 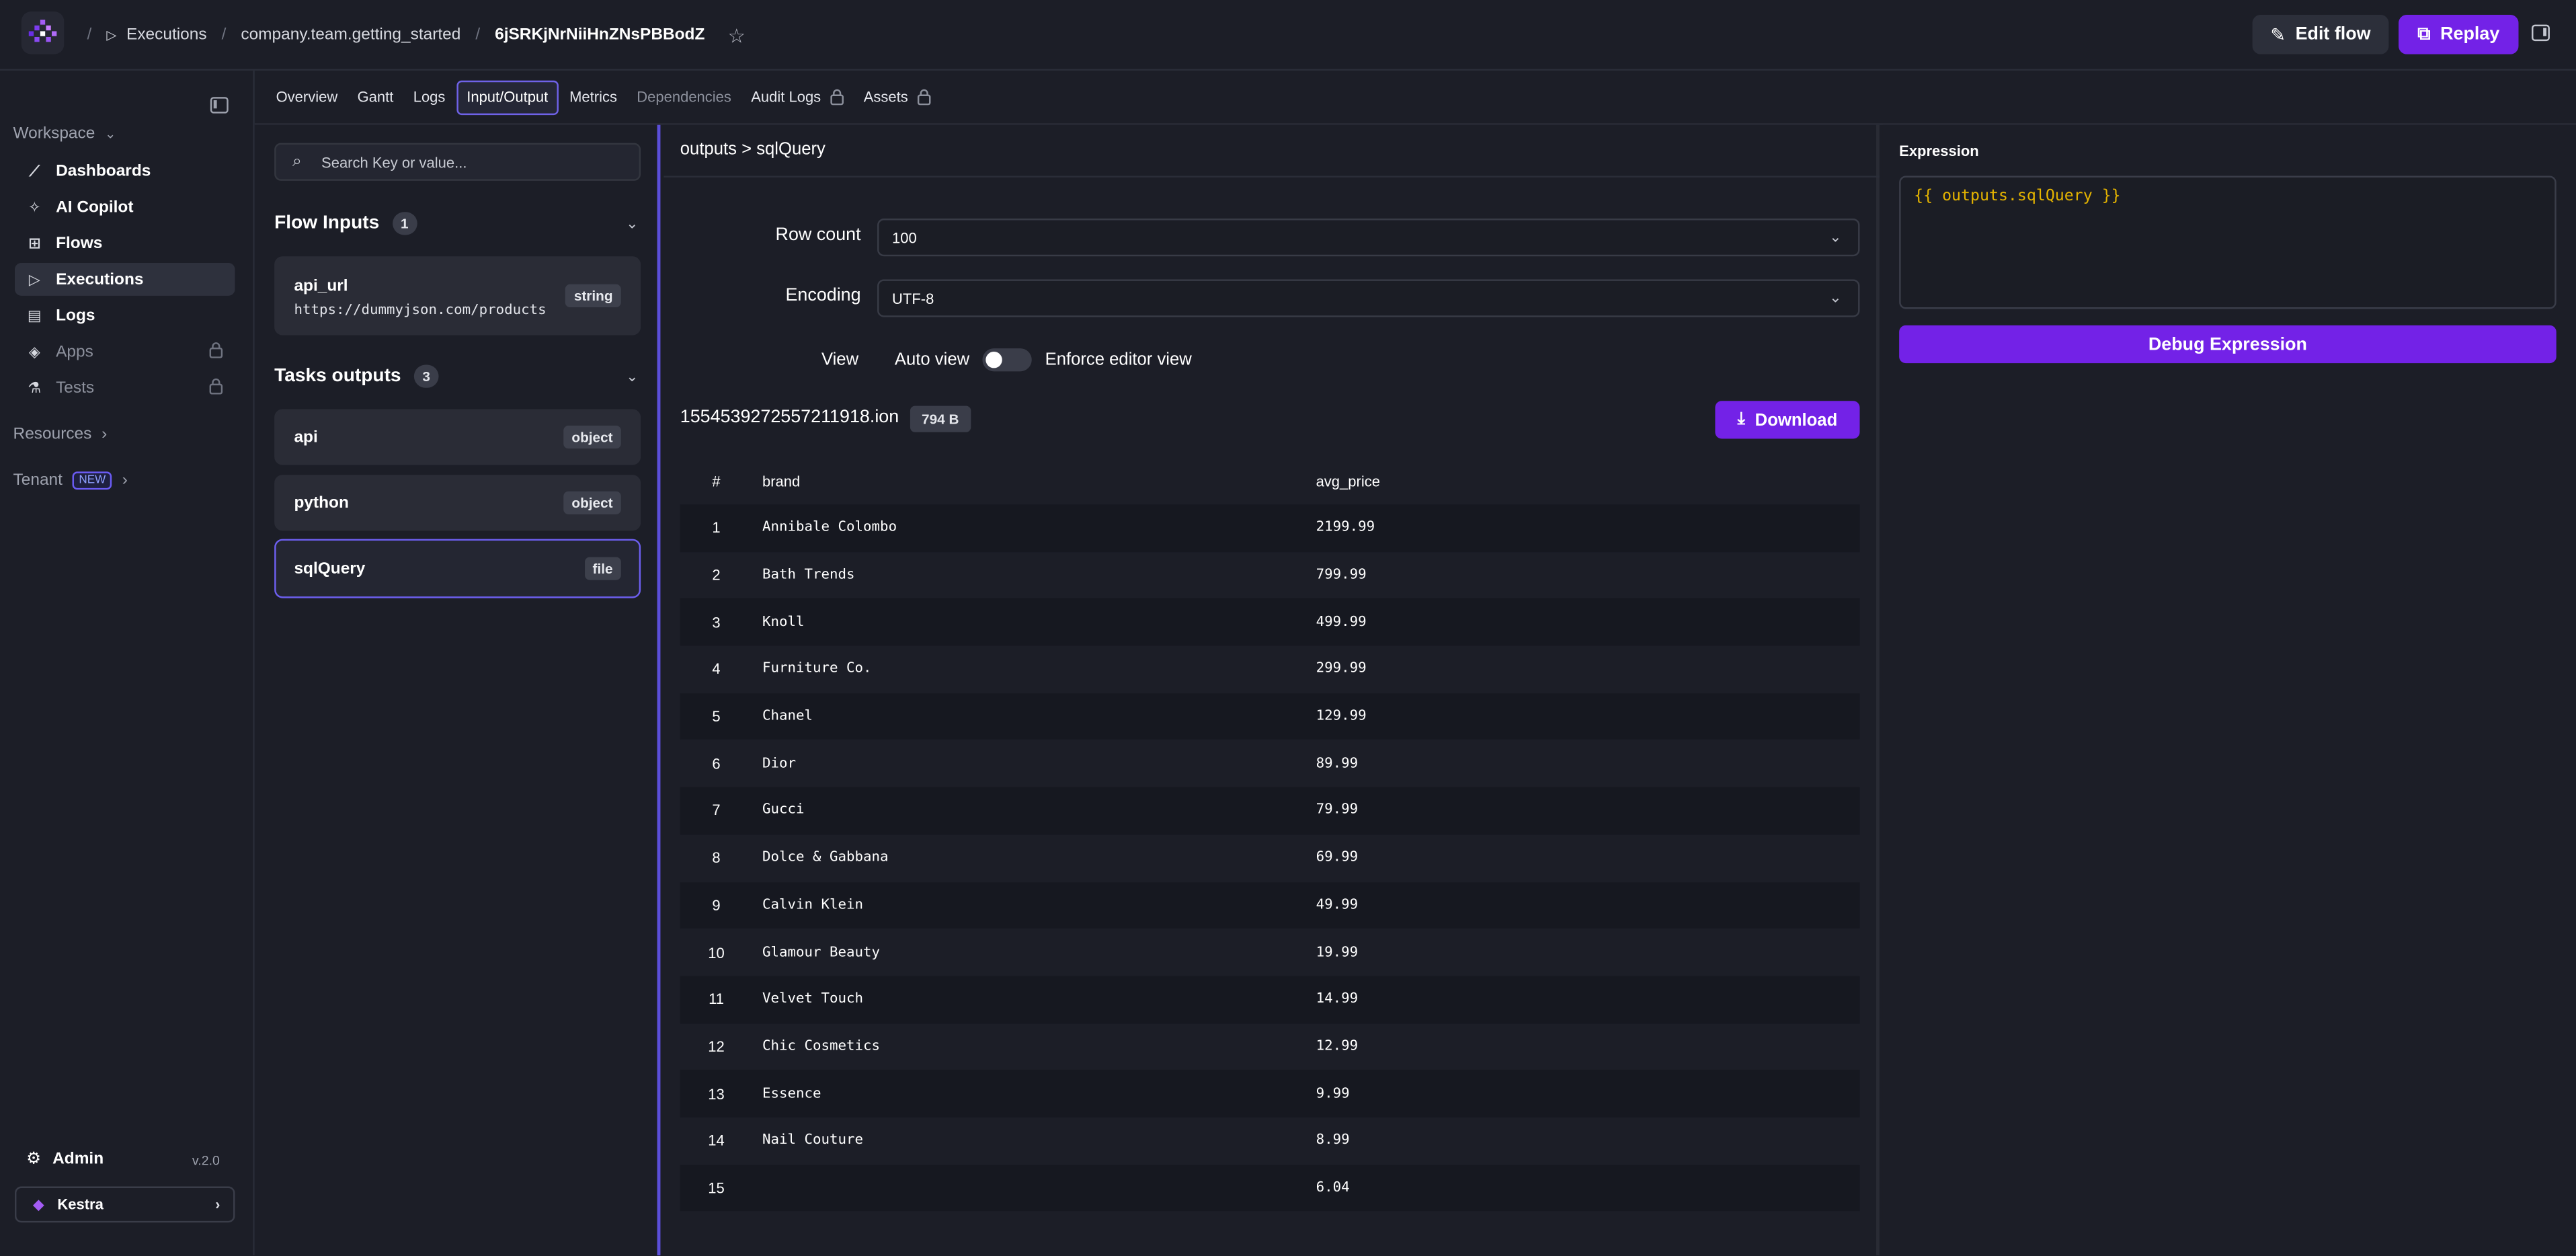 I want to click on row-count-value: 100, so click(x=904, y=237).